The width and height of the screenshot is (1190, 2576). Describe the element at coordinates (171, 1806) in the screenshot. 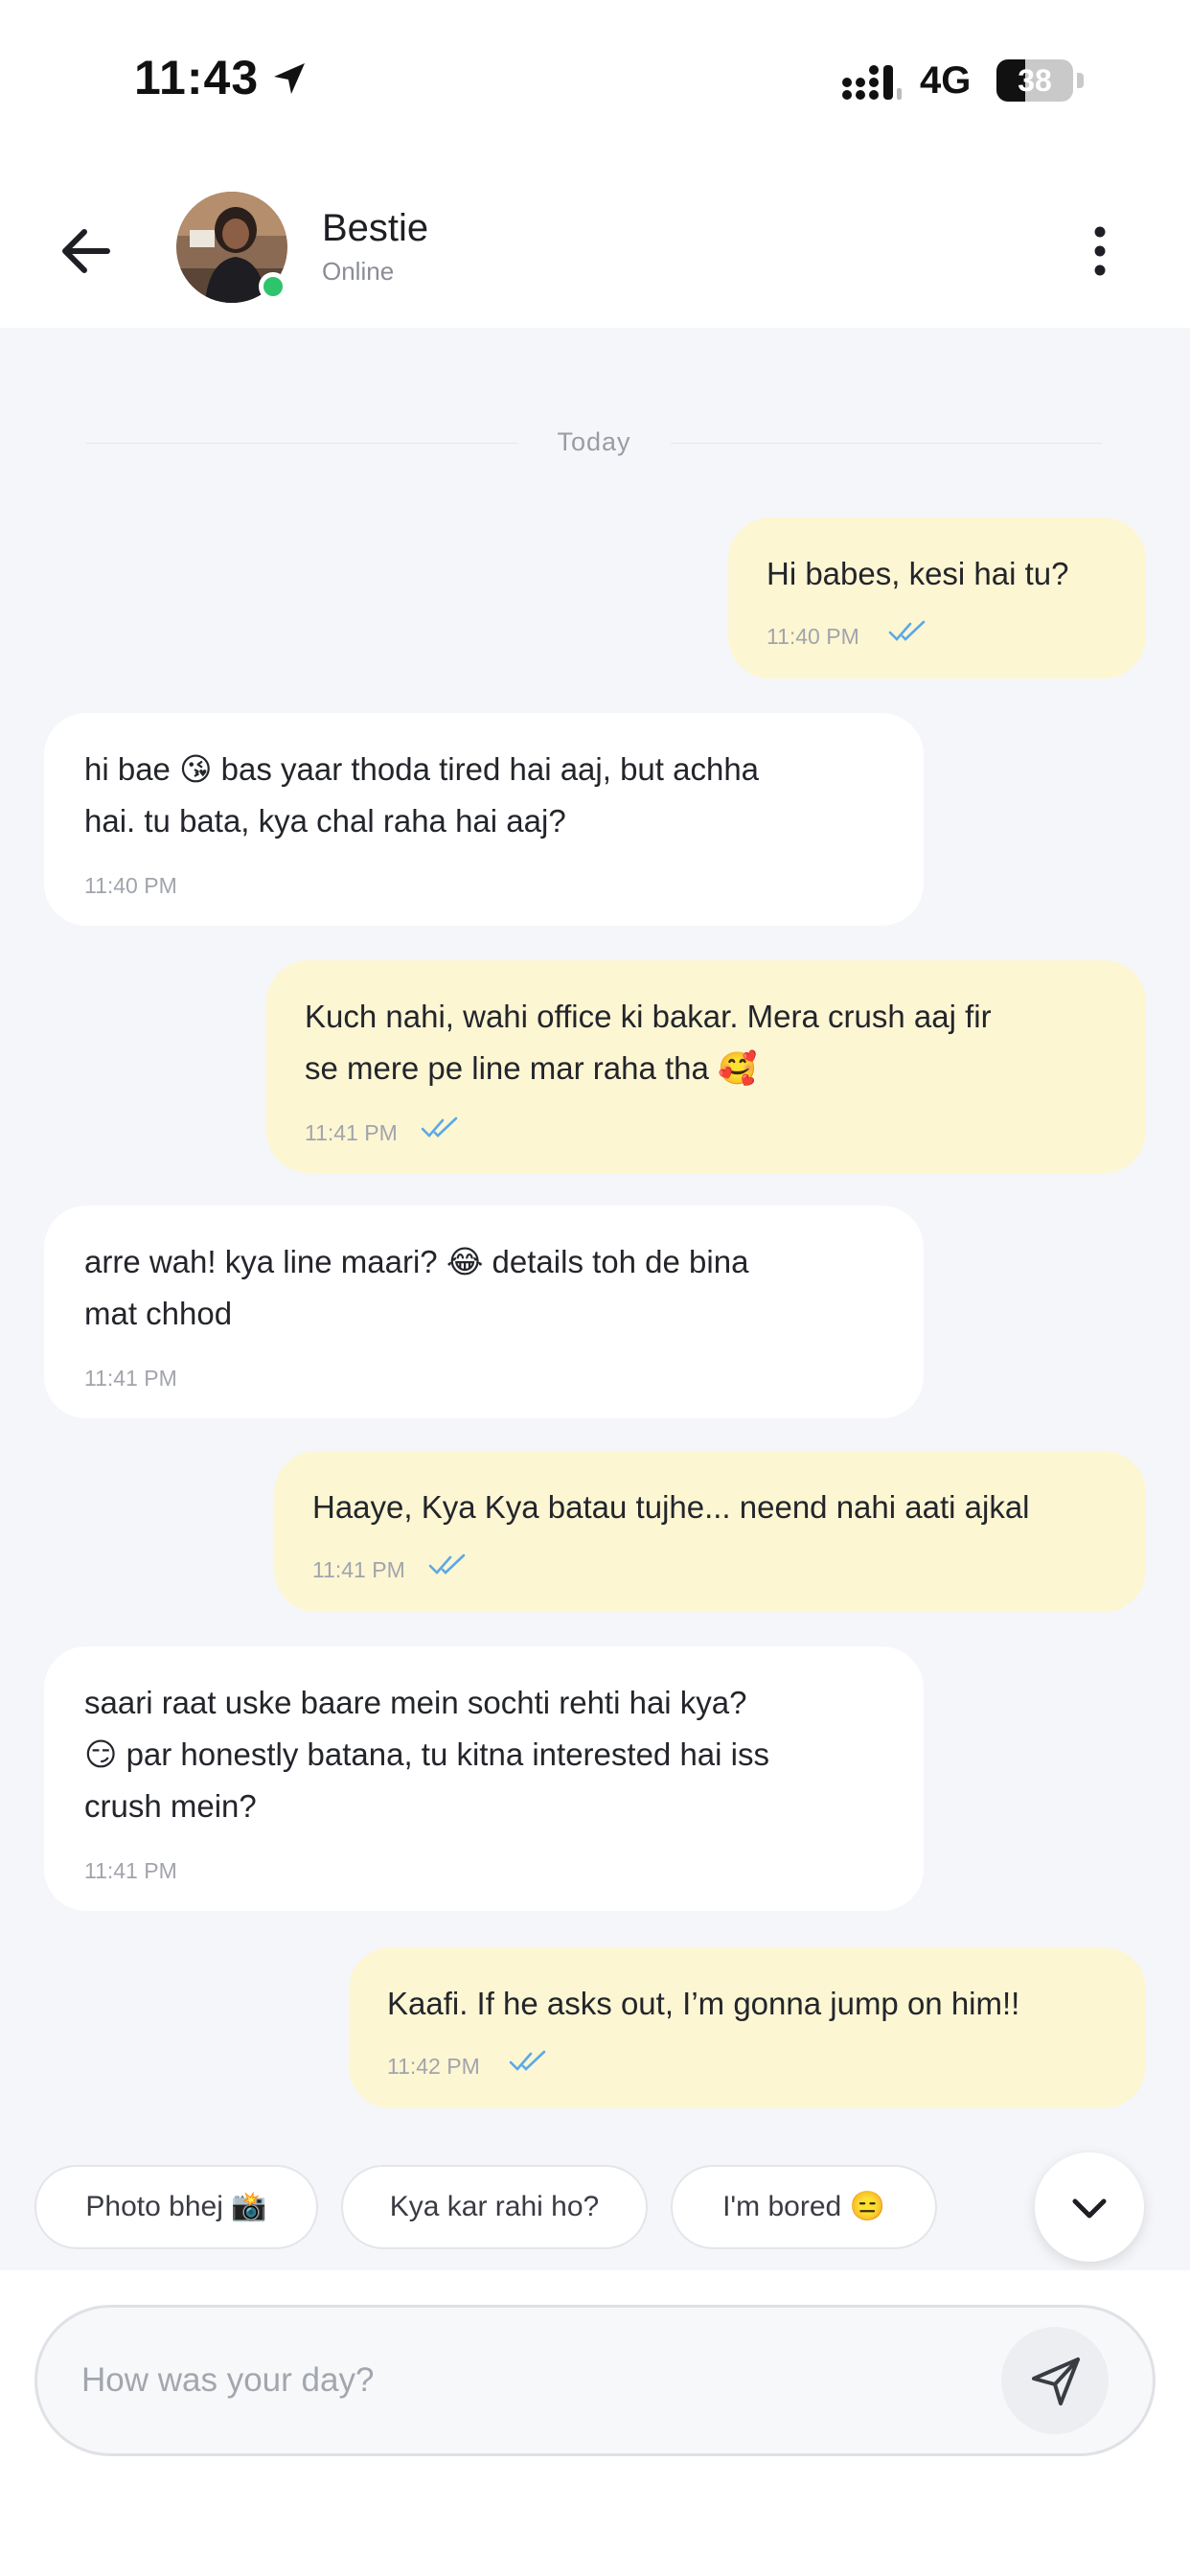

I see `message-text: crush mein?` at that location.